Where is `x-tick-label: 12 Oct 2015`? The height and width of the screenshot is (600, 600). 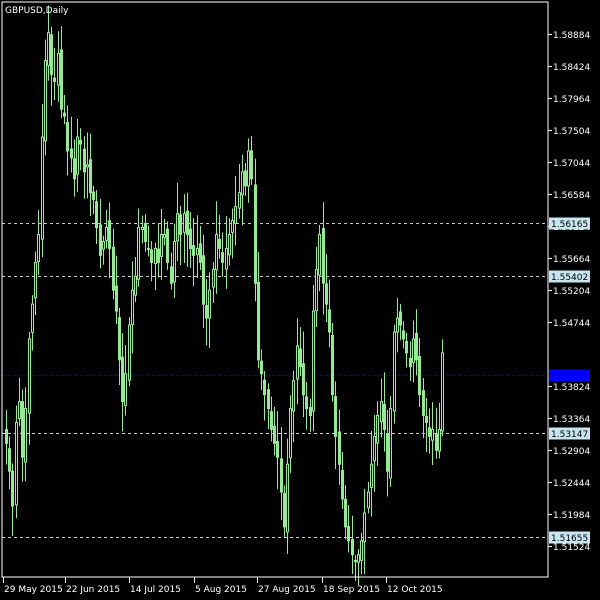 x-tick-label: 12 Oct 2015 is located at coordinates (415, 590).